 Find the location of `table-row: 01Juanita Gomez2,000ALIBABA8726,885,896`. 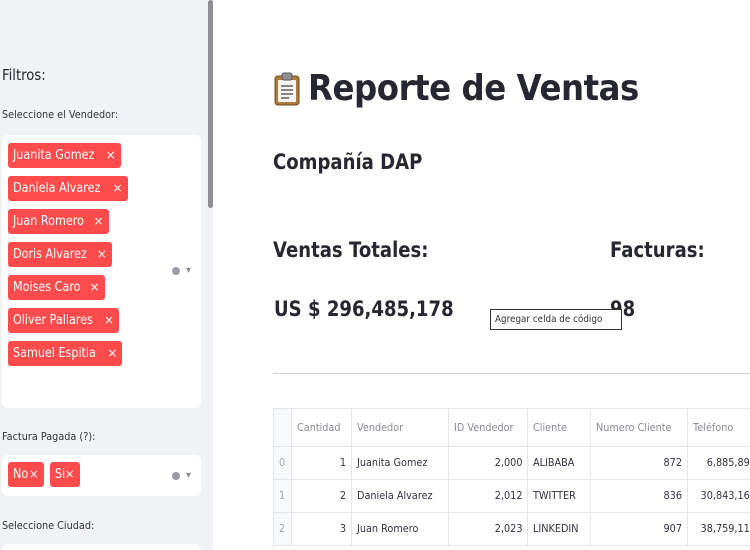

table-row: 01Juanita Gomez2,000ALIBABA8726,885,896 is located at coordinates (512, 463).